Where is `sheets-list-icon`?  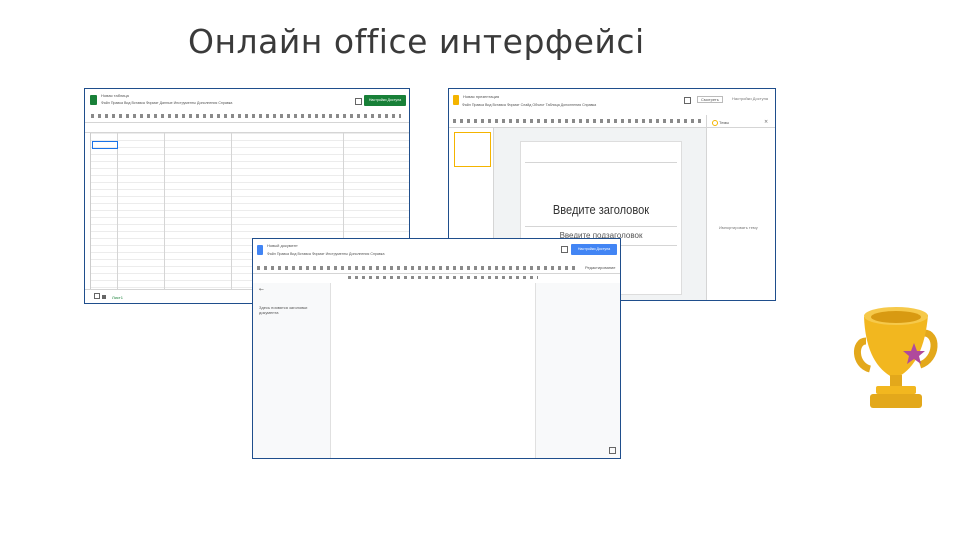
sheets-list-icon is located at coordinates (104, 297).